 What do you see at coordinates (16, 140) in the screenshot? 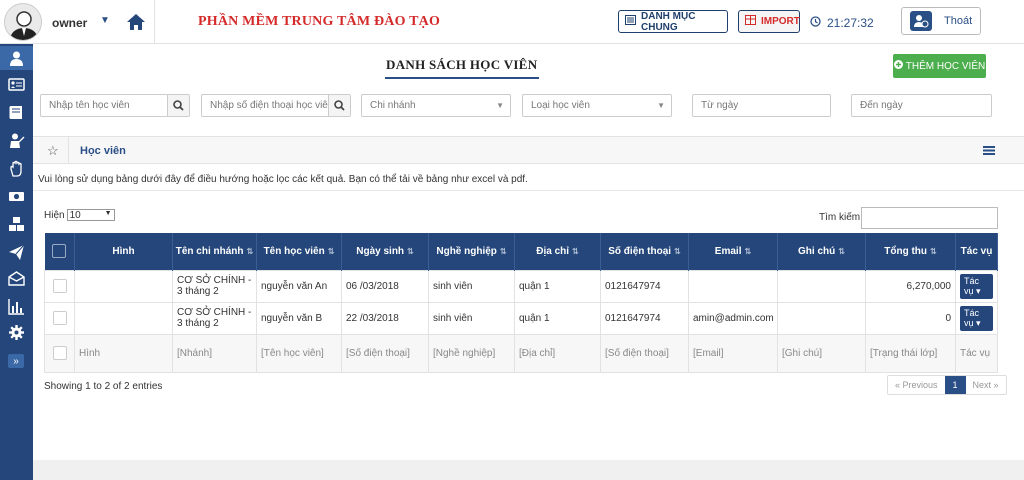
I see `teacher-icon` at bounding box center [16, 140].